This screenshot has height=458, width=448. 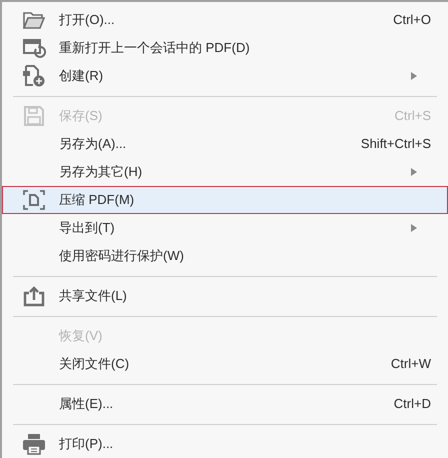 I want to click on menu-item: 创建(R), so click(x=225, y=76).